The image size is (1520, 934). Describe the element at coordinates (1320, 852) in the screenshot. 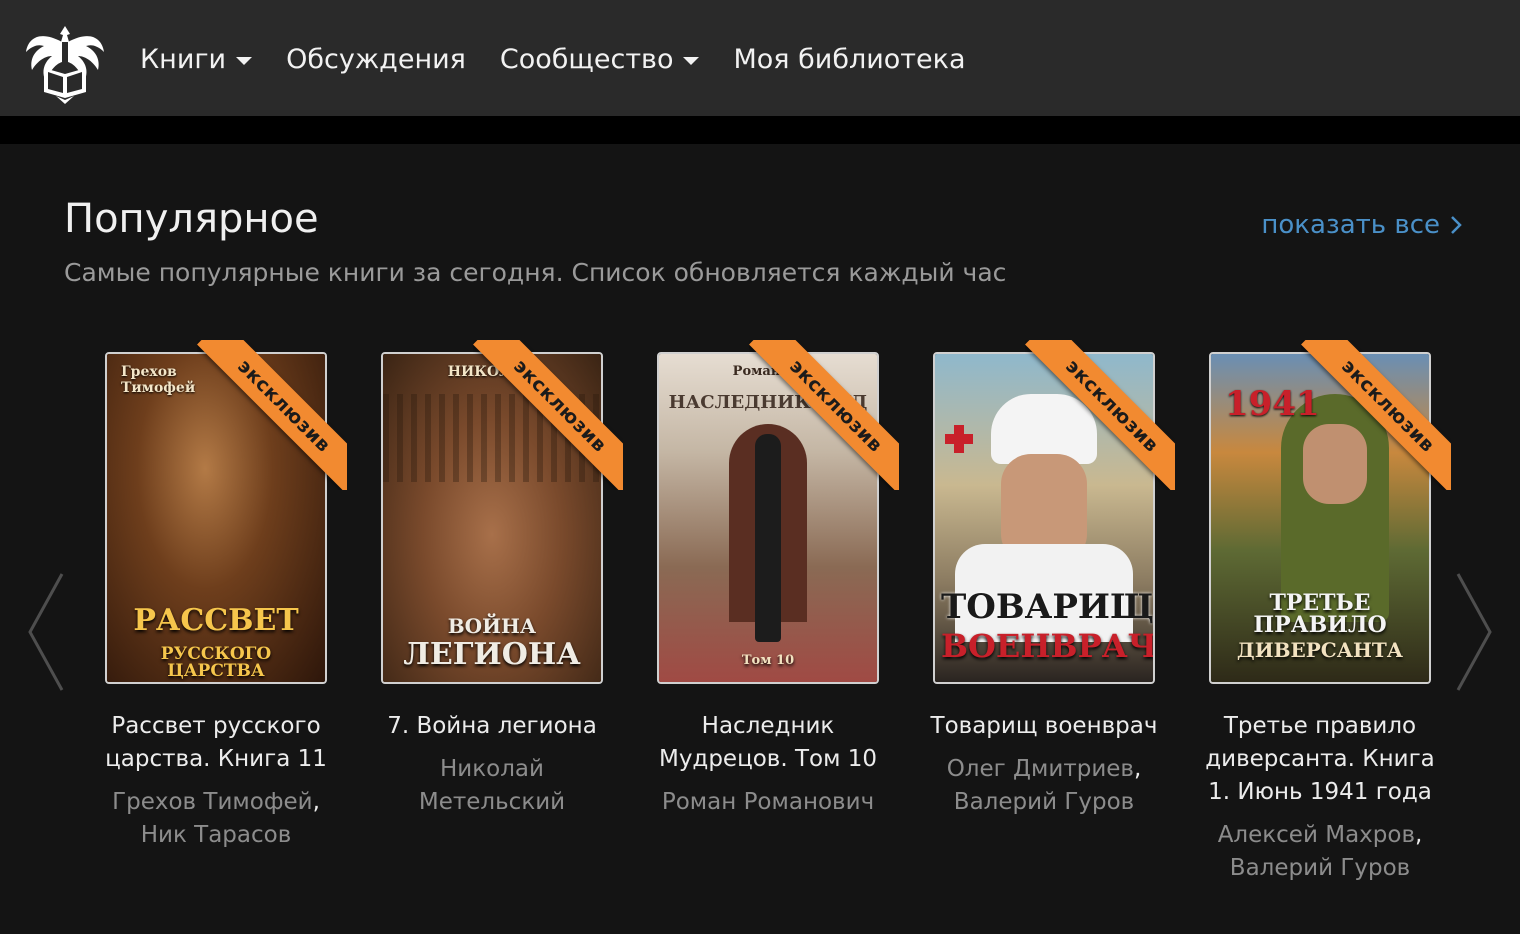

I see `book-authors: Алексей Махров, Валерий Гуров` at that location.